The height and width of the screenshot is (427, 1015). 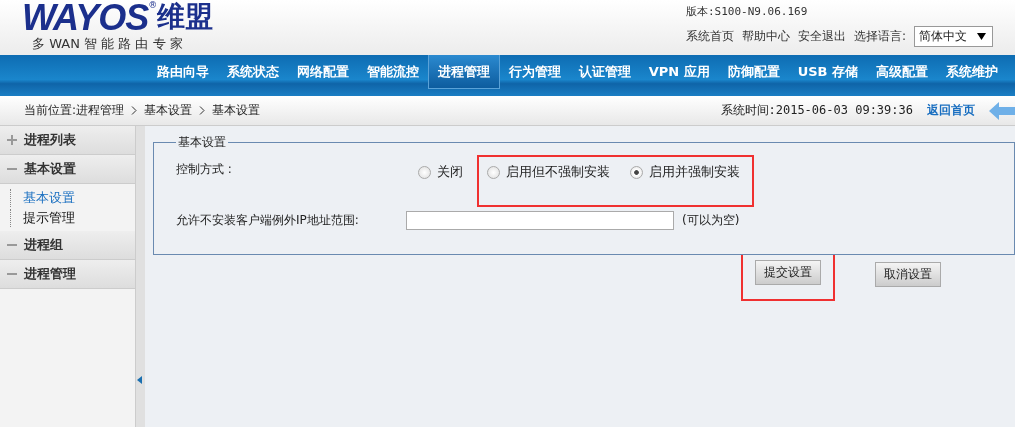 What do you see at coordinates (879, 36) in the screenshot?
I see `language-label: 选择语言:` at bounding box center [879, 36].